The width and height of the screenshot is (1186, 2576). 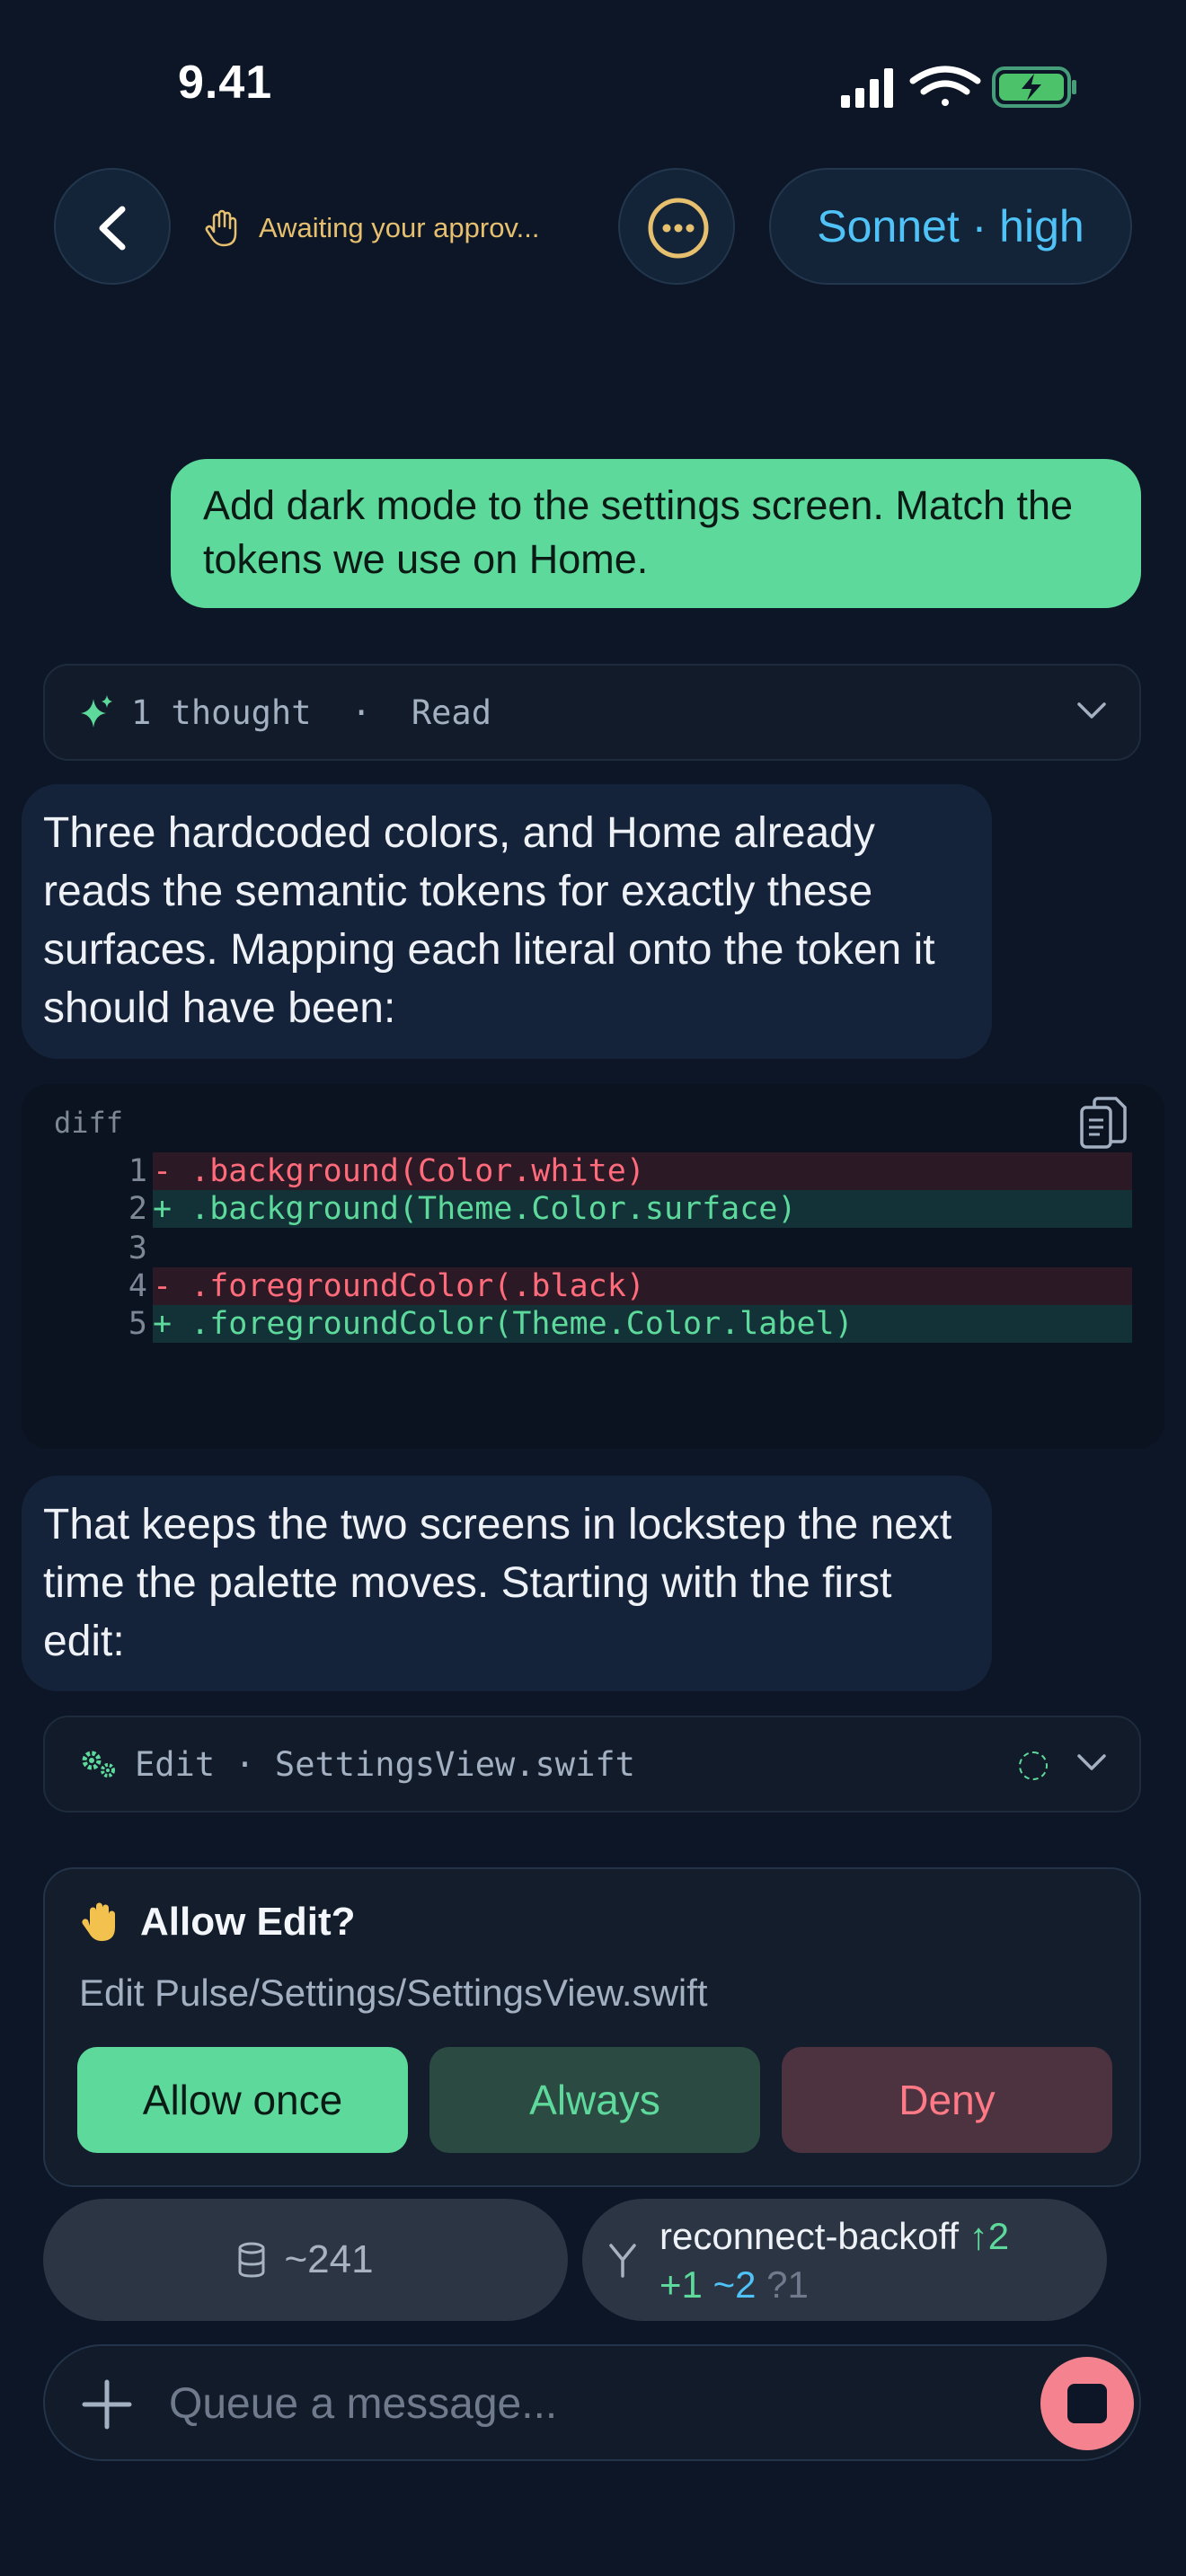 I want to click on edit-tool-row: Edit · SettingsView.swift, so click(x=592, y=1764).